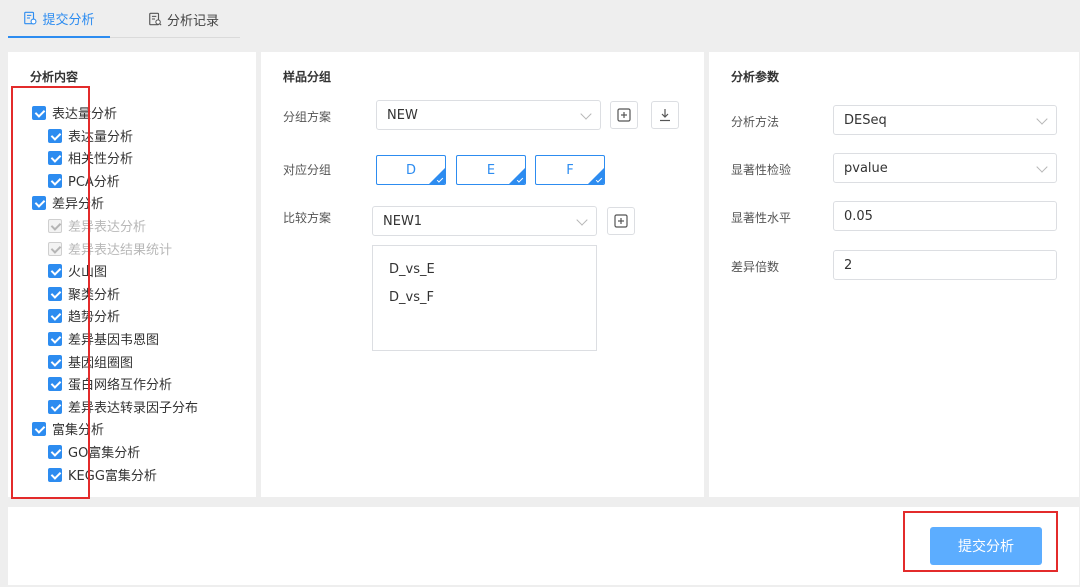  I want to click on select-value: NEW, so click(402, 115).